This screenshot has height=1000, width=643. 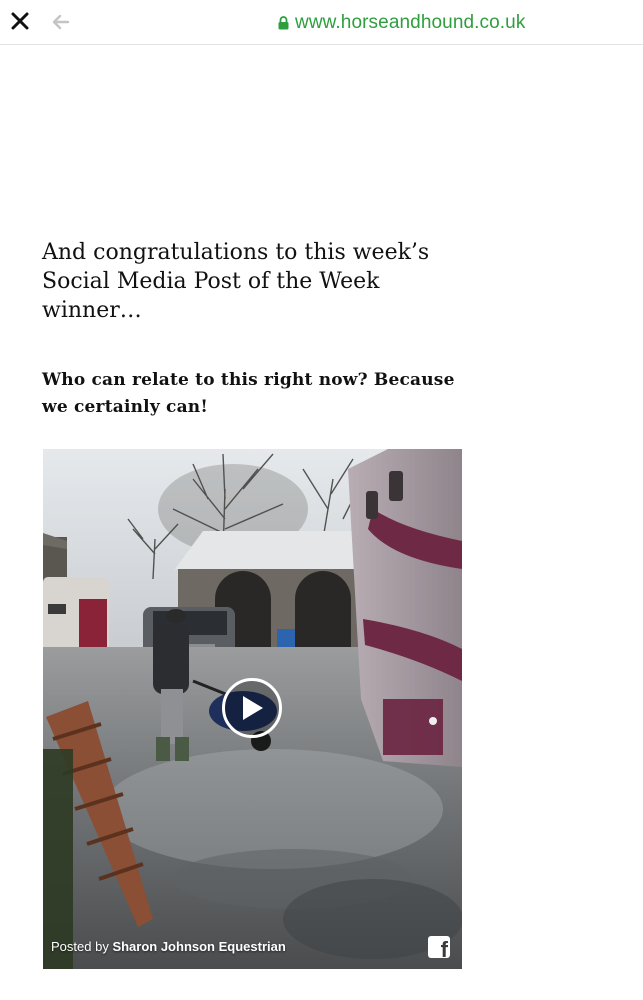 What do you see at coordinates (198, 946) in the screenshot?
I see `caption-author: Sharon Johnson Equestrian` at bounding box center [198, 946].